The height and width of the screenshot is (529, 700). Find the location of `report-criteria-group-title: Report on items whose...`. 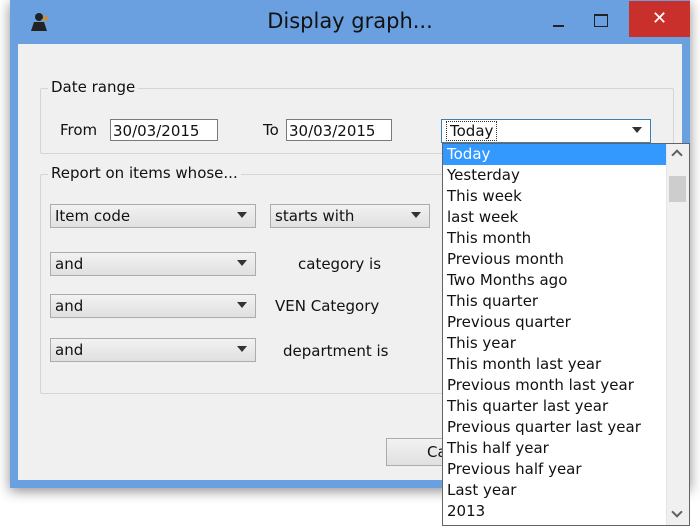

report-criteria-group-title: Report on items whose... is located at coordinates (144, 173).